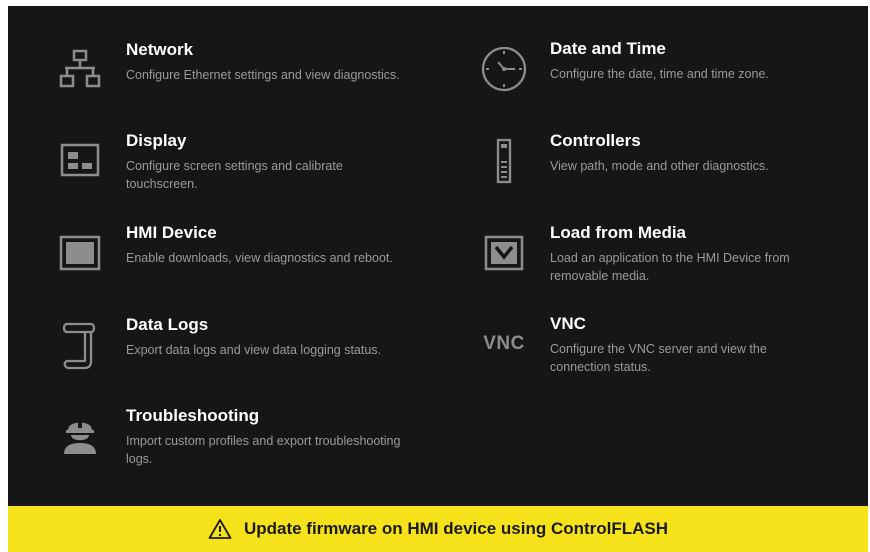 The width and height of the screenshot is (870, 552). I want to click on scroll-icon, so click(80, 345).